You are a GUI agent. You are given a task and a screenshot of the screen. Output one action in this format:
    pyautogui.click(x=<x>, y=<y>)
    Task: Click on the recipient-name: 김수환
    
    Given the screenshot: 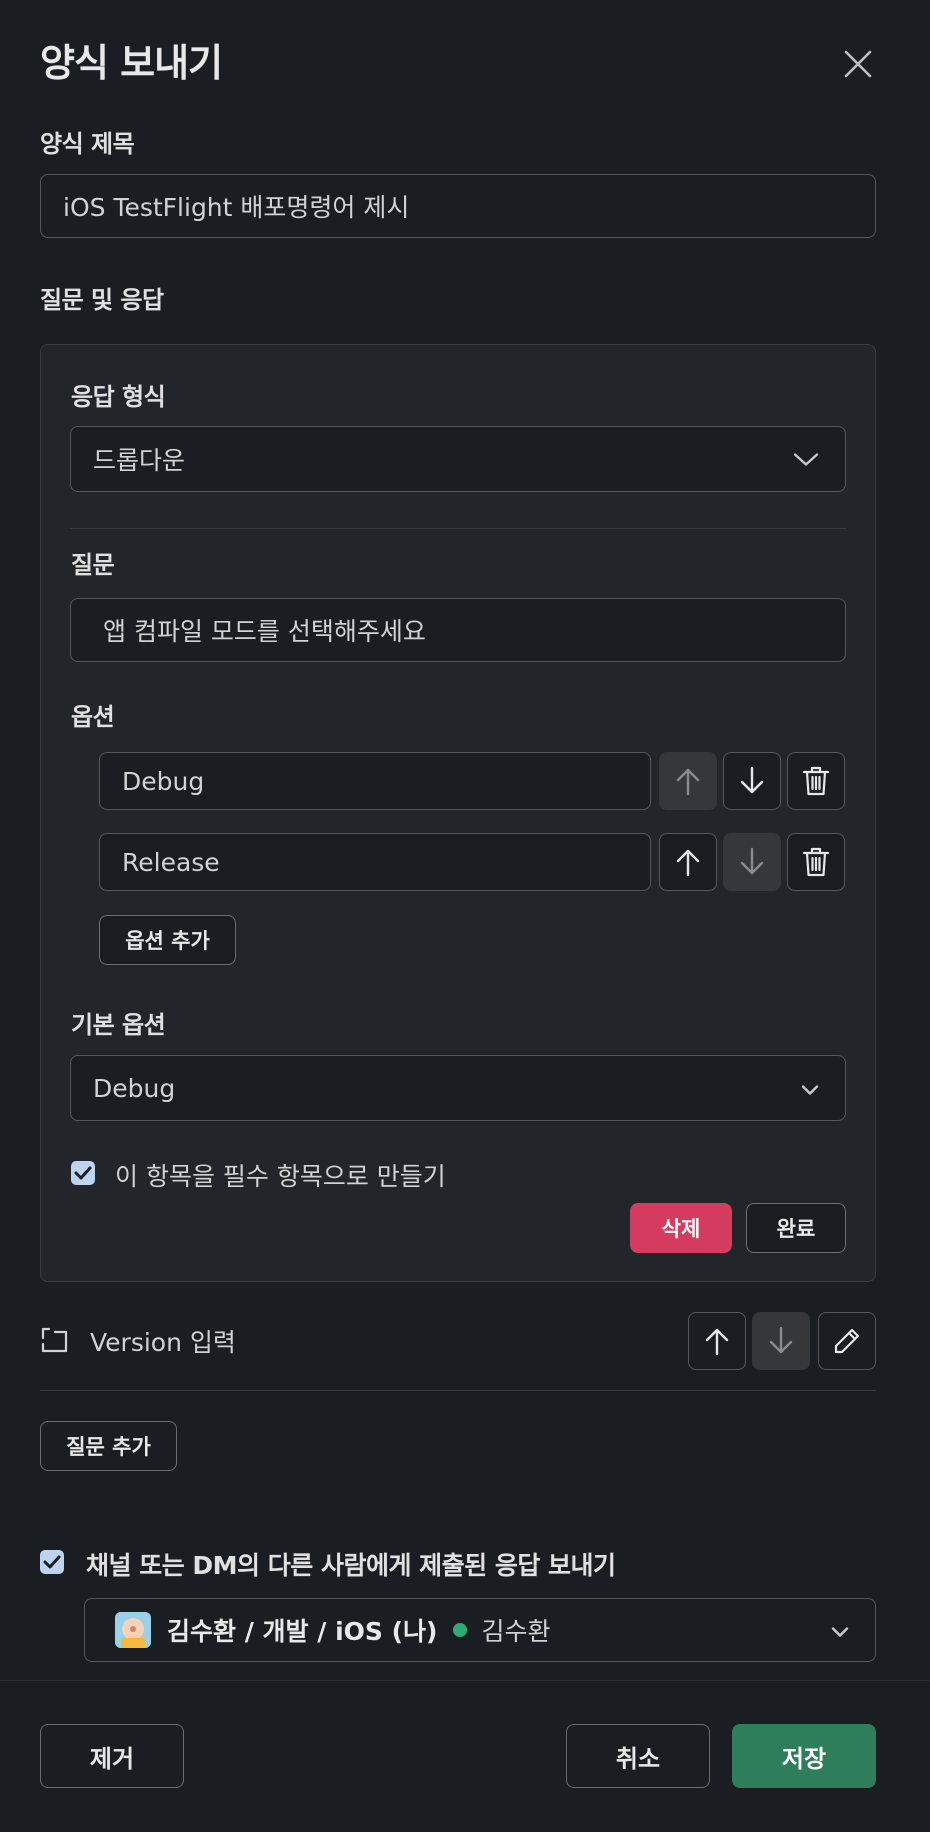 What is the action you would take?
    pyautogui.click(x=516, y=1631)
    